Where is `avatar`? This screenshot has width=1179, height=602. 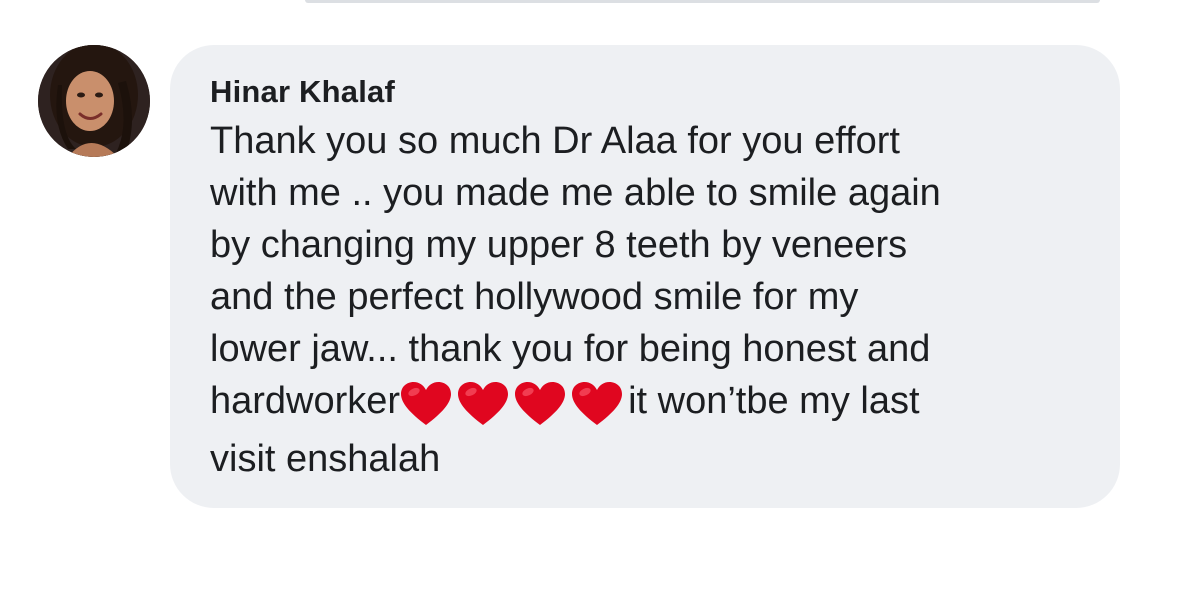 avatar is located at coordinates (94, 101).